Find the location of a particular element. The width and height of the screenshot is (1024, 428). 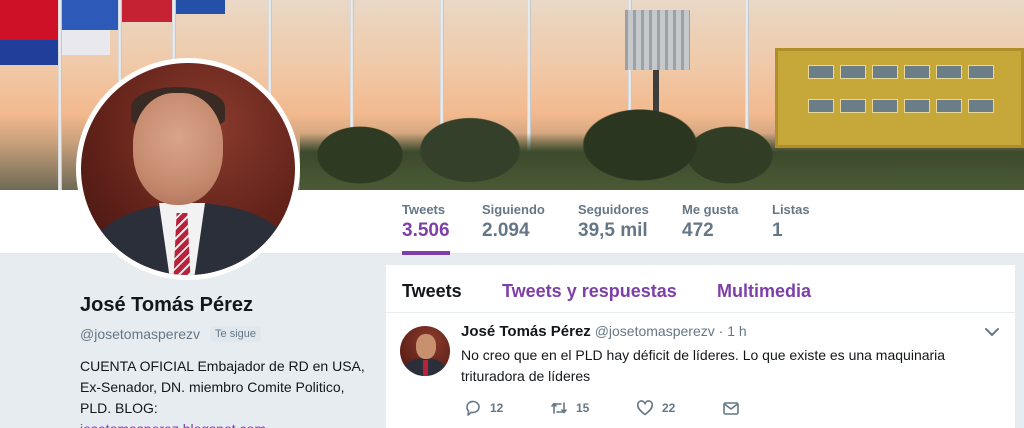

stat-tweets: Tweets 3.506 is located at coordinates (426, 228).